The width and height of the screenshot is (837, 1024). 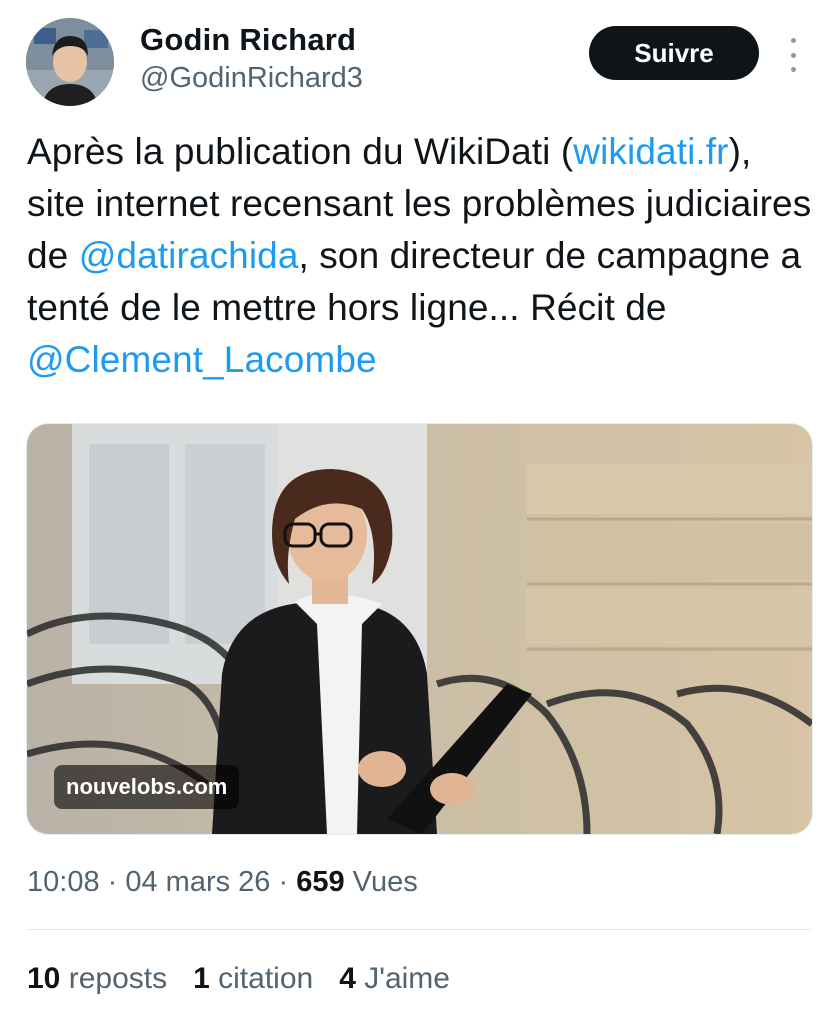 What do you see at coordinates (347, 978) in the screenshot?
I see `likes-count: 4` at bounding box center [347, 978].